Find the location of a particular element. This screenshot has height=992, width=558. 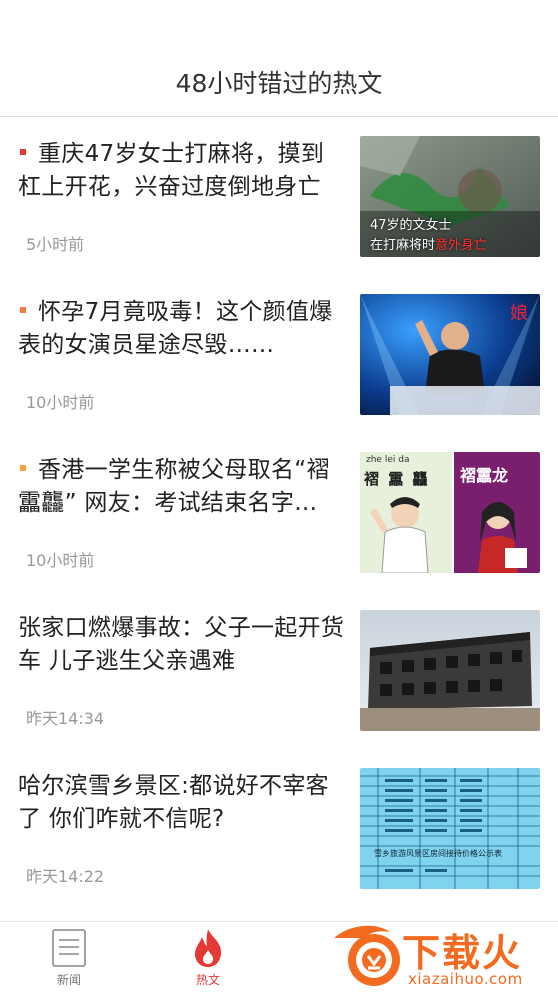

news-headline: 张家口燃爆事故：父子一起开货车 儿子逃生父亲遇难 is located at coordinates (182, 645).